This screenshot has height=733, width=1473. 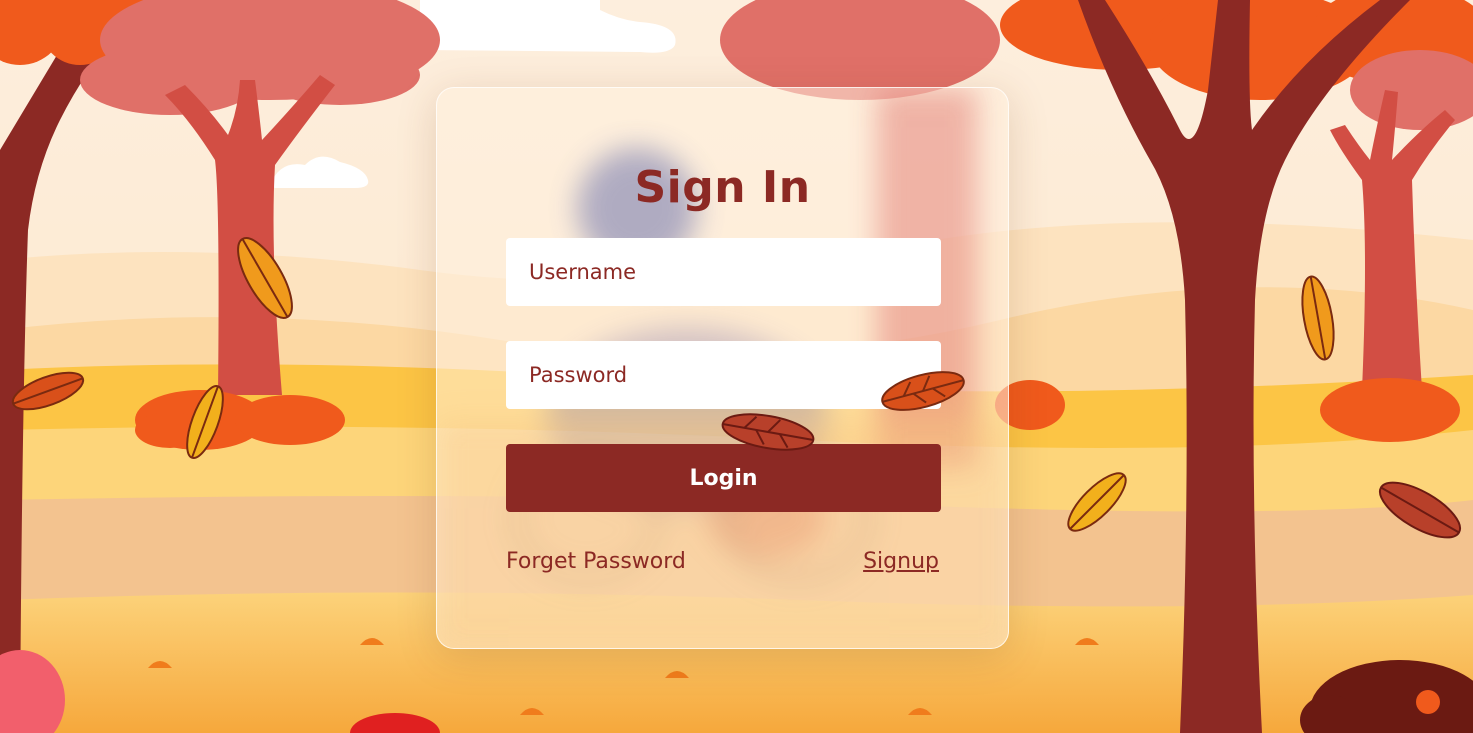 I want to click on page-title: Sign In, so click(x=722, y=187).